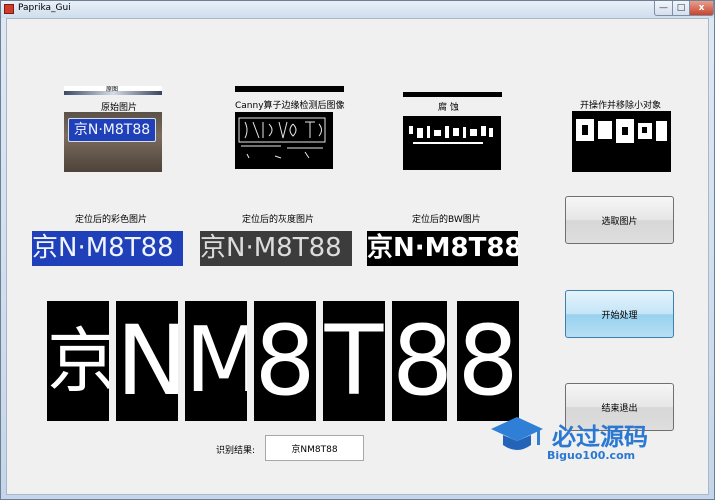  I want to click on canny-image-caption: Canny算子边缘检测后图像, so click(290, 106).